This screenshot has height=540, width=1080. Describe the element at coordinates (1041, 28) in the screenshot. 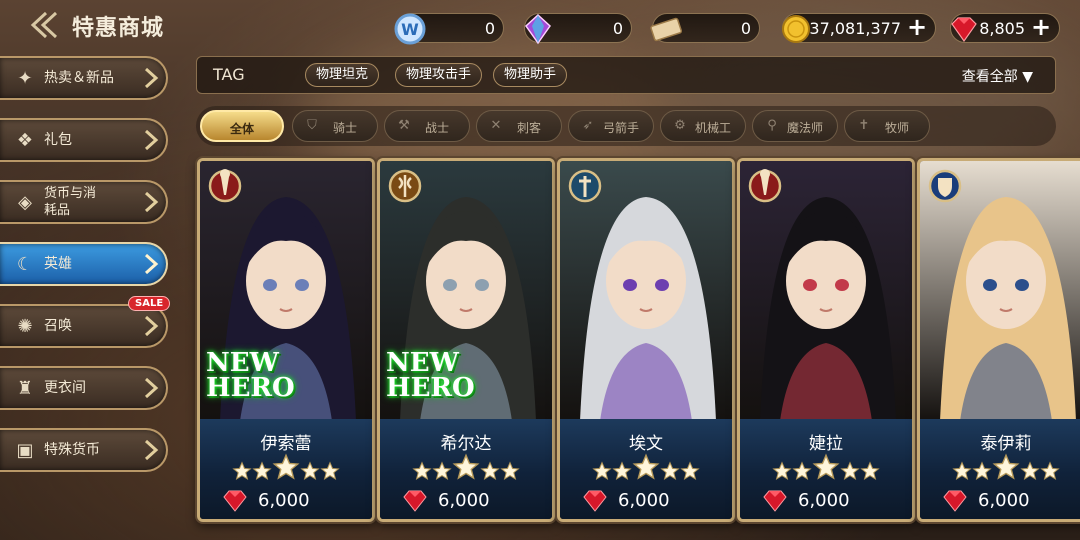

I see `add-ruby-button: +` at that location.